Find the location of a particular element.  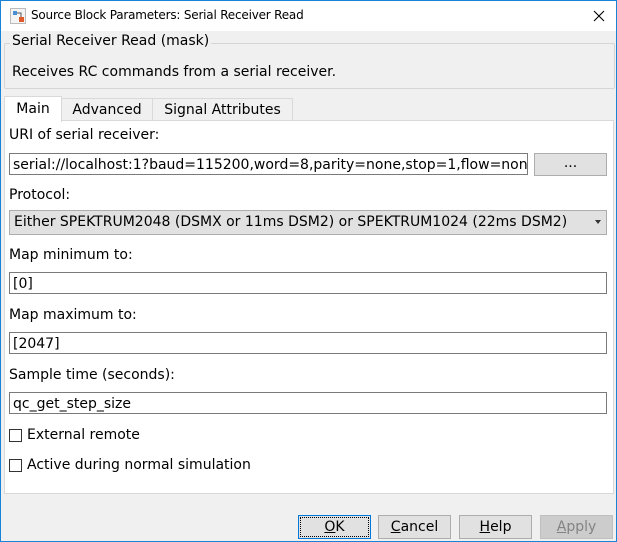

map-max-input: [2047] is located at coordinates (308, 343).